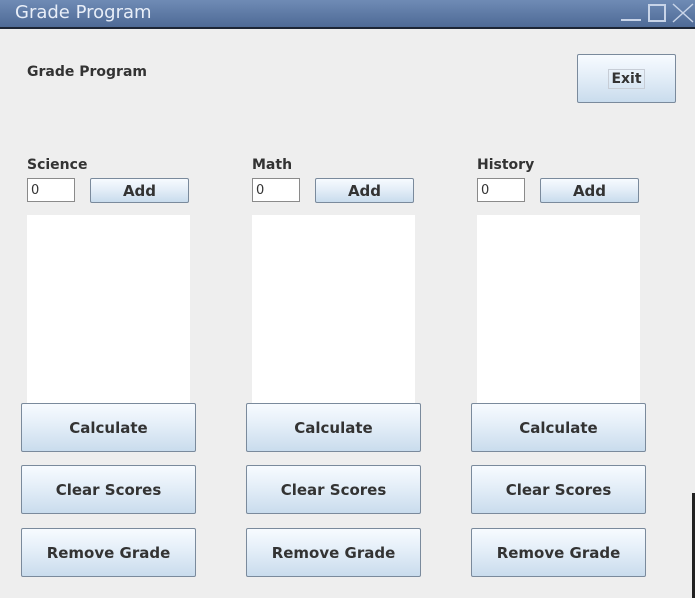 The width and height of the screenshot is (695, 598). What do you see at coordinates (657, 13) in the screenshot?
I see `maximize-icon` at bounding box center [657, 13].